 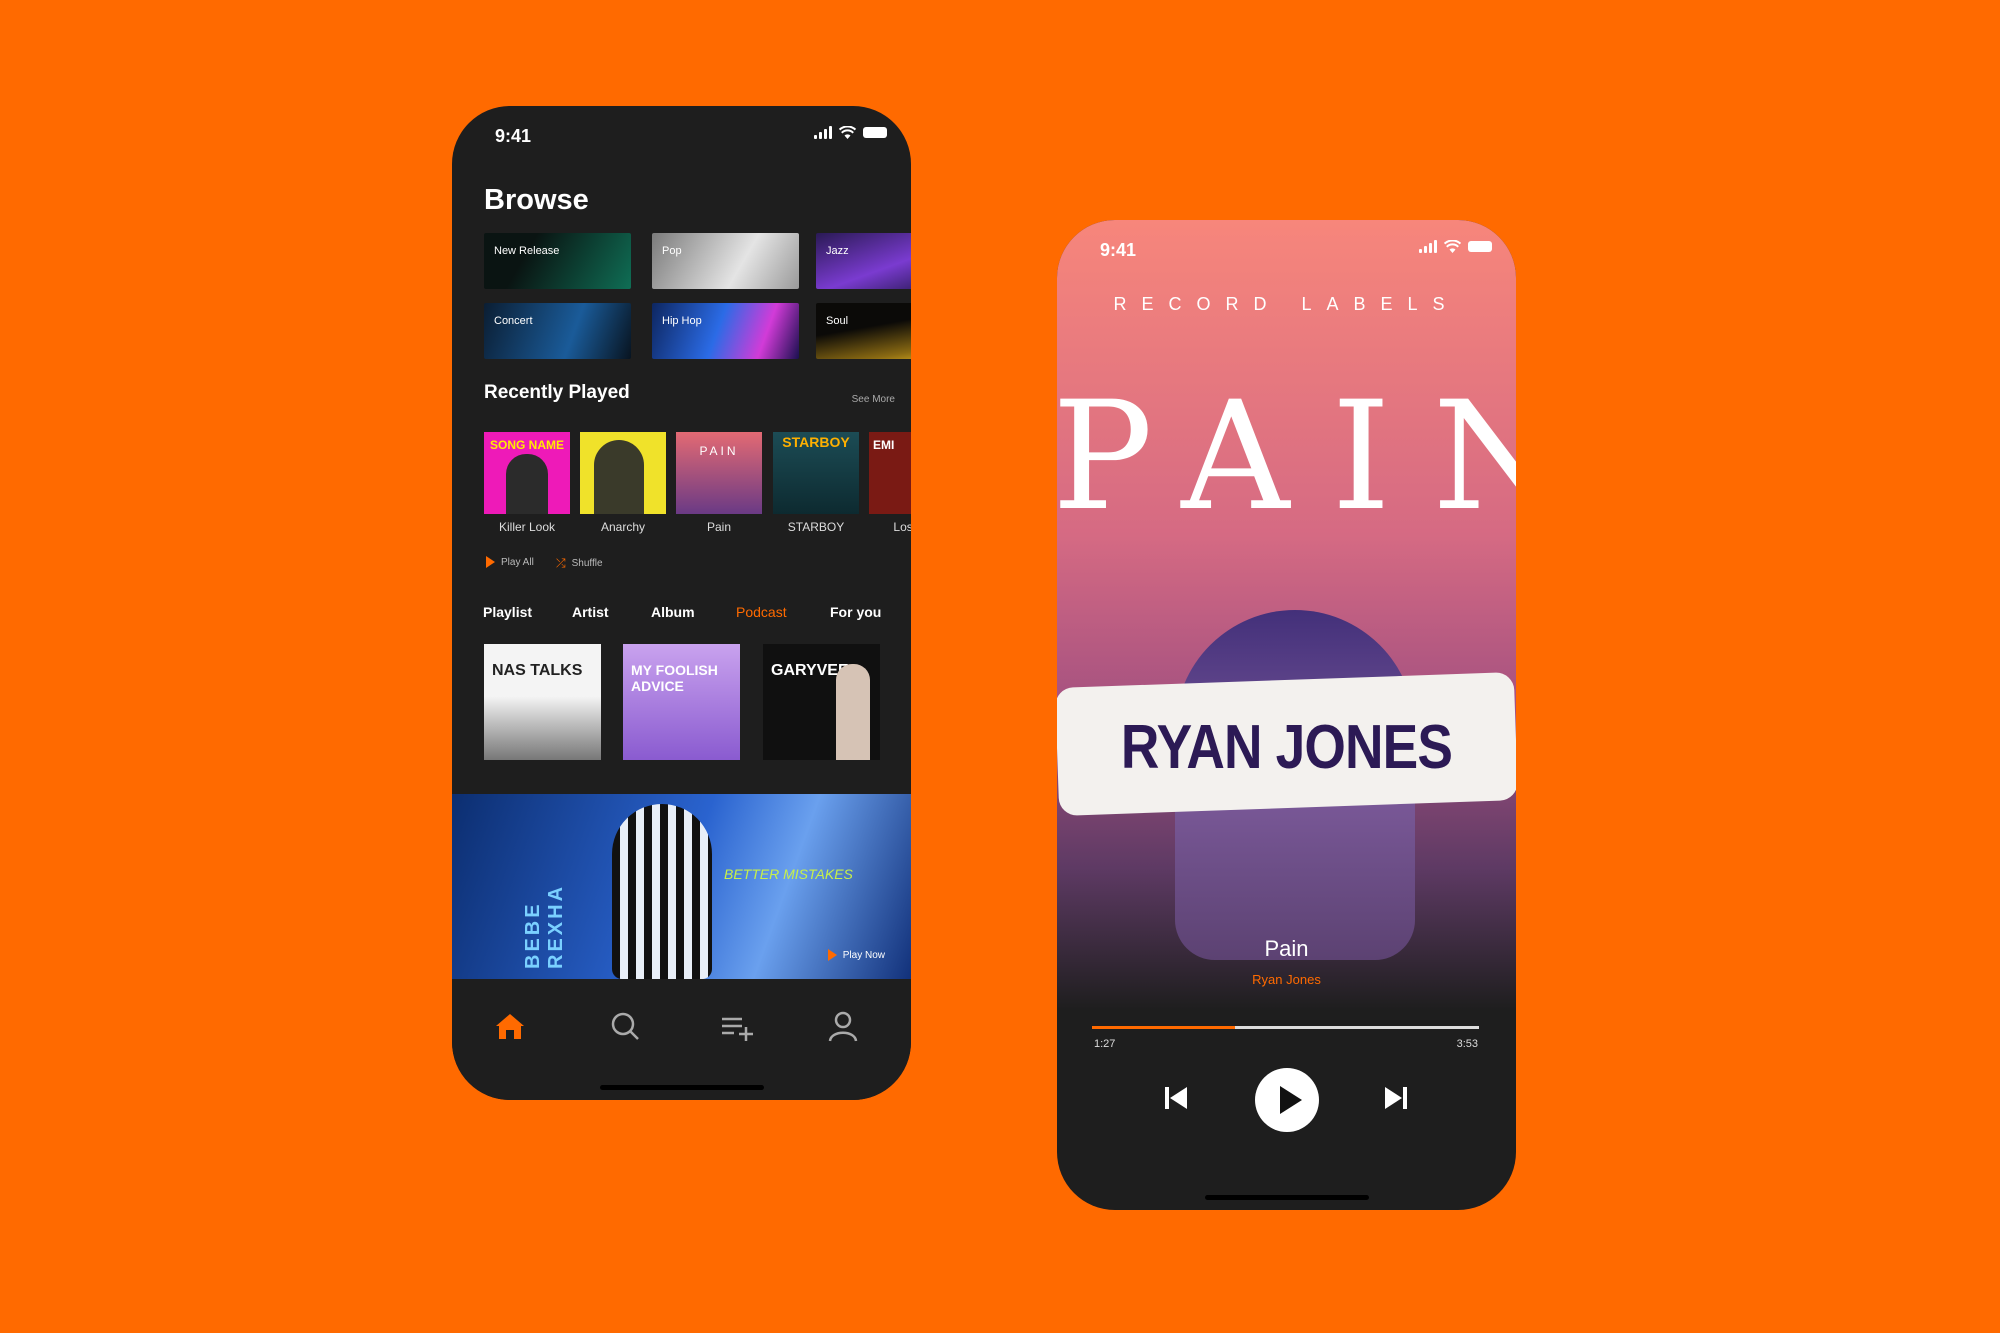 What do you see at coordinates (1286, 747) in the screenshot?
I see `artwork-artist-name: RYAN JONES` at bounding box center [1286, 747].